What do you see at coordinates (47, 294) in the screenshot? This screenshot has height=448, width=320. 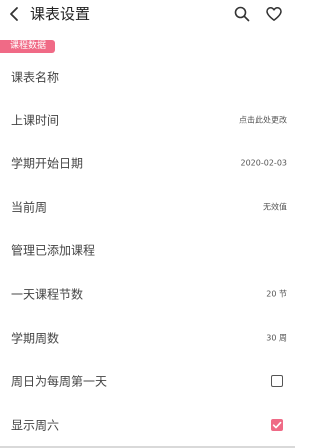 I see `row-label: 一天课程节数` at bounding box center [47, 294].